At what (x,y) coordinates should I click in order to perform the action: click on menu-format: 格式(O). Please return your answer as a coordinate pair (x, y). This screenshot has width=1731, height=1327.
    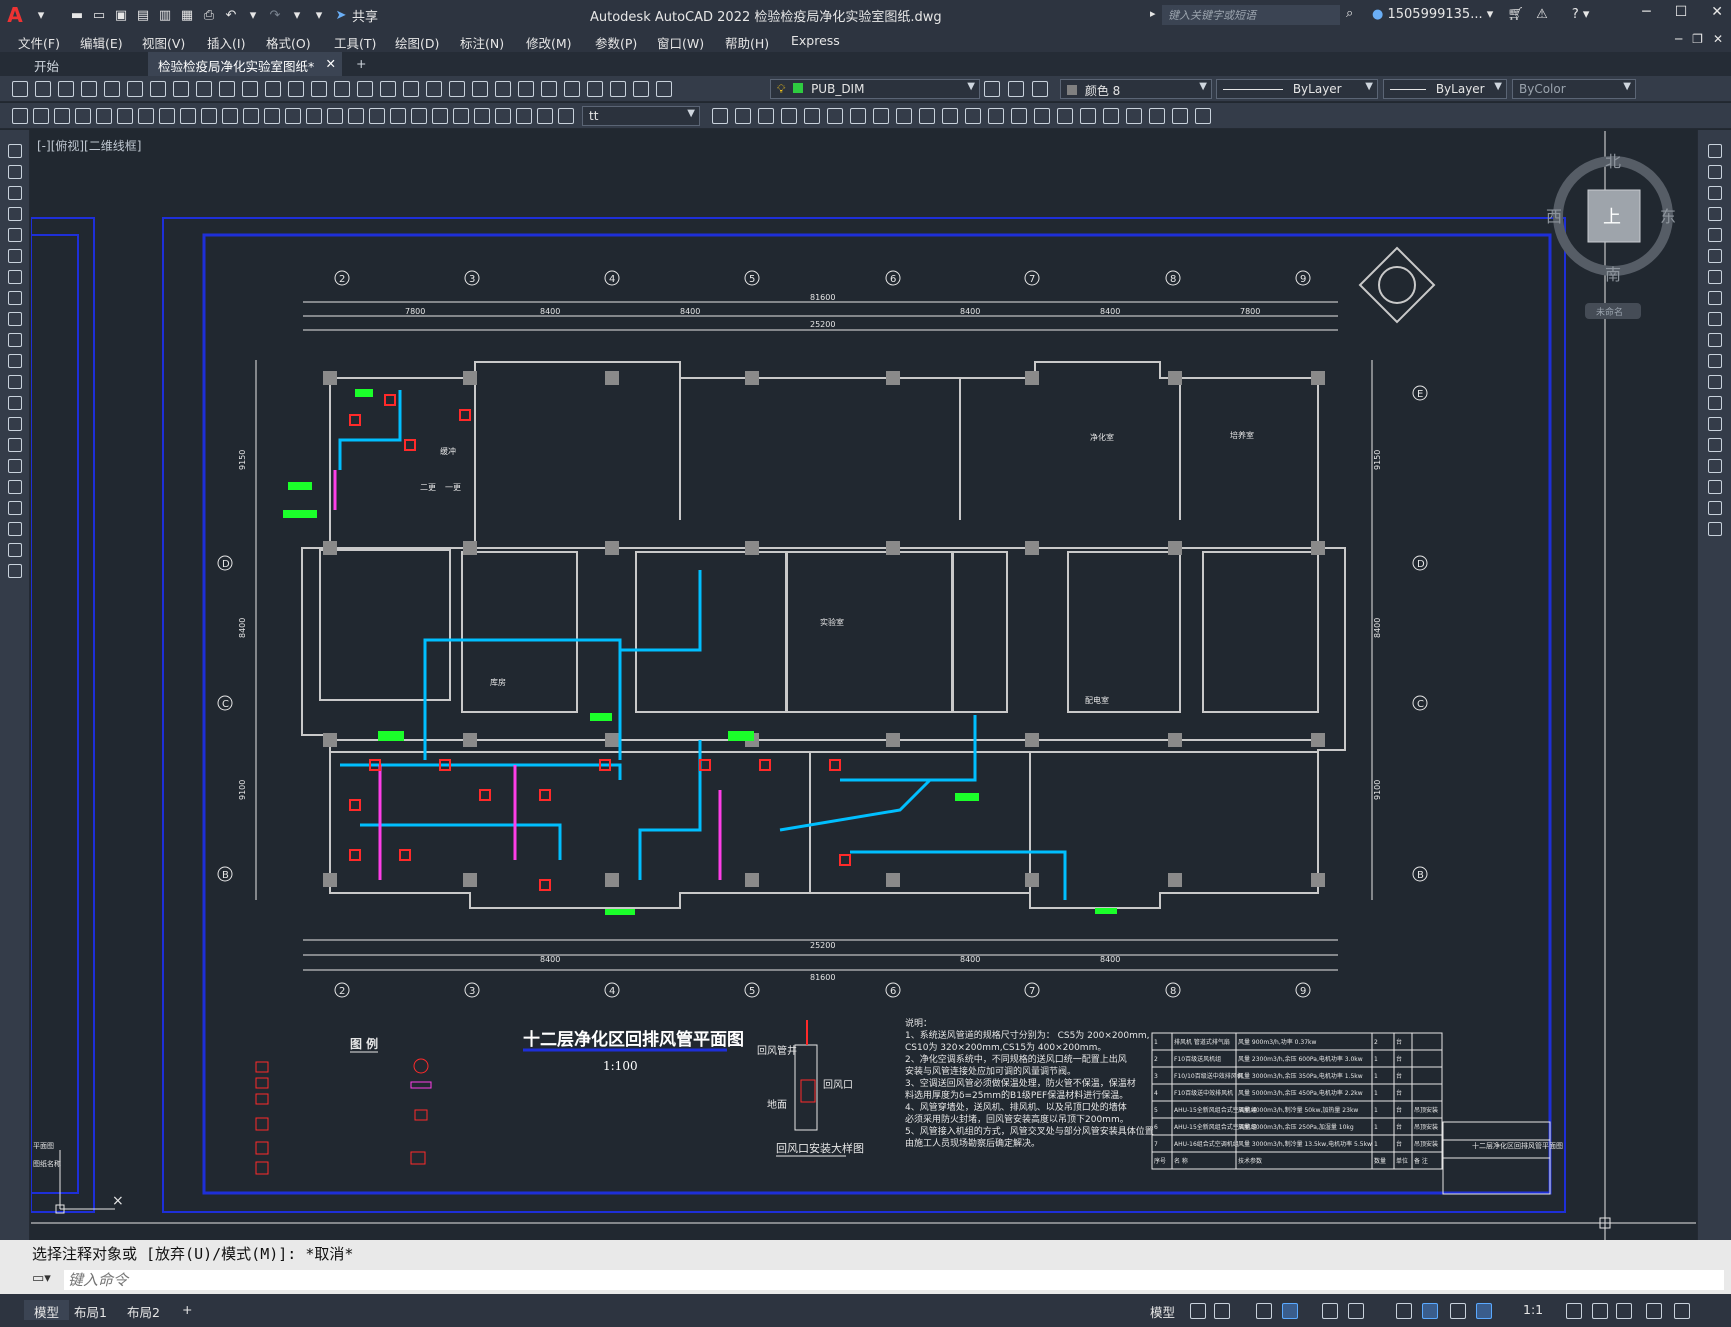
    Looking at the image, I should click on (288, 42).